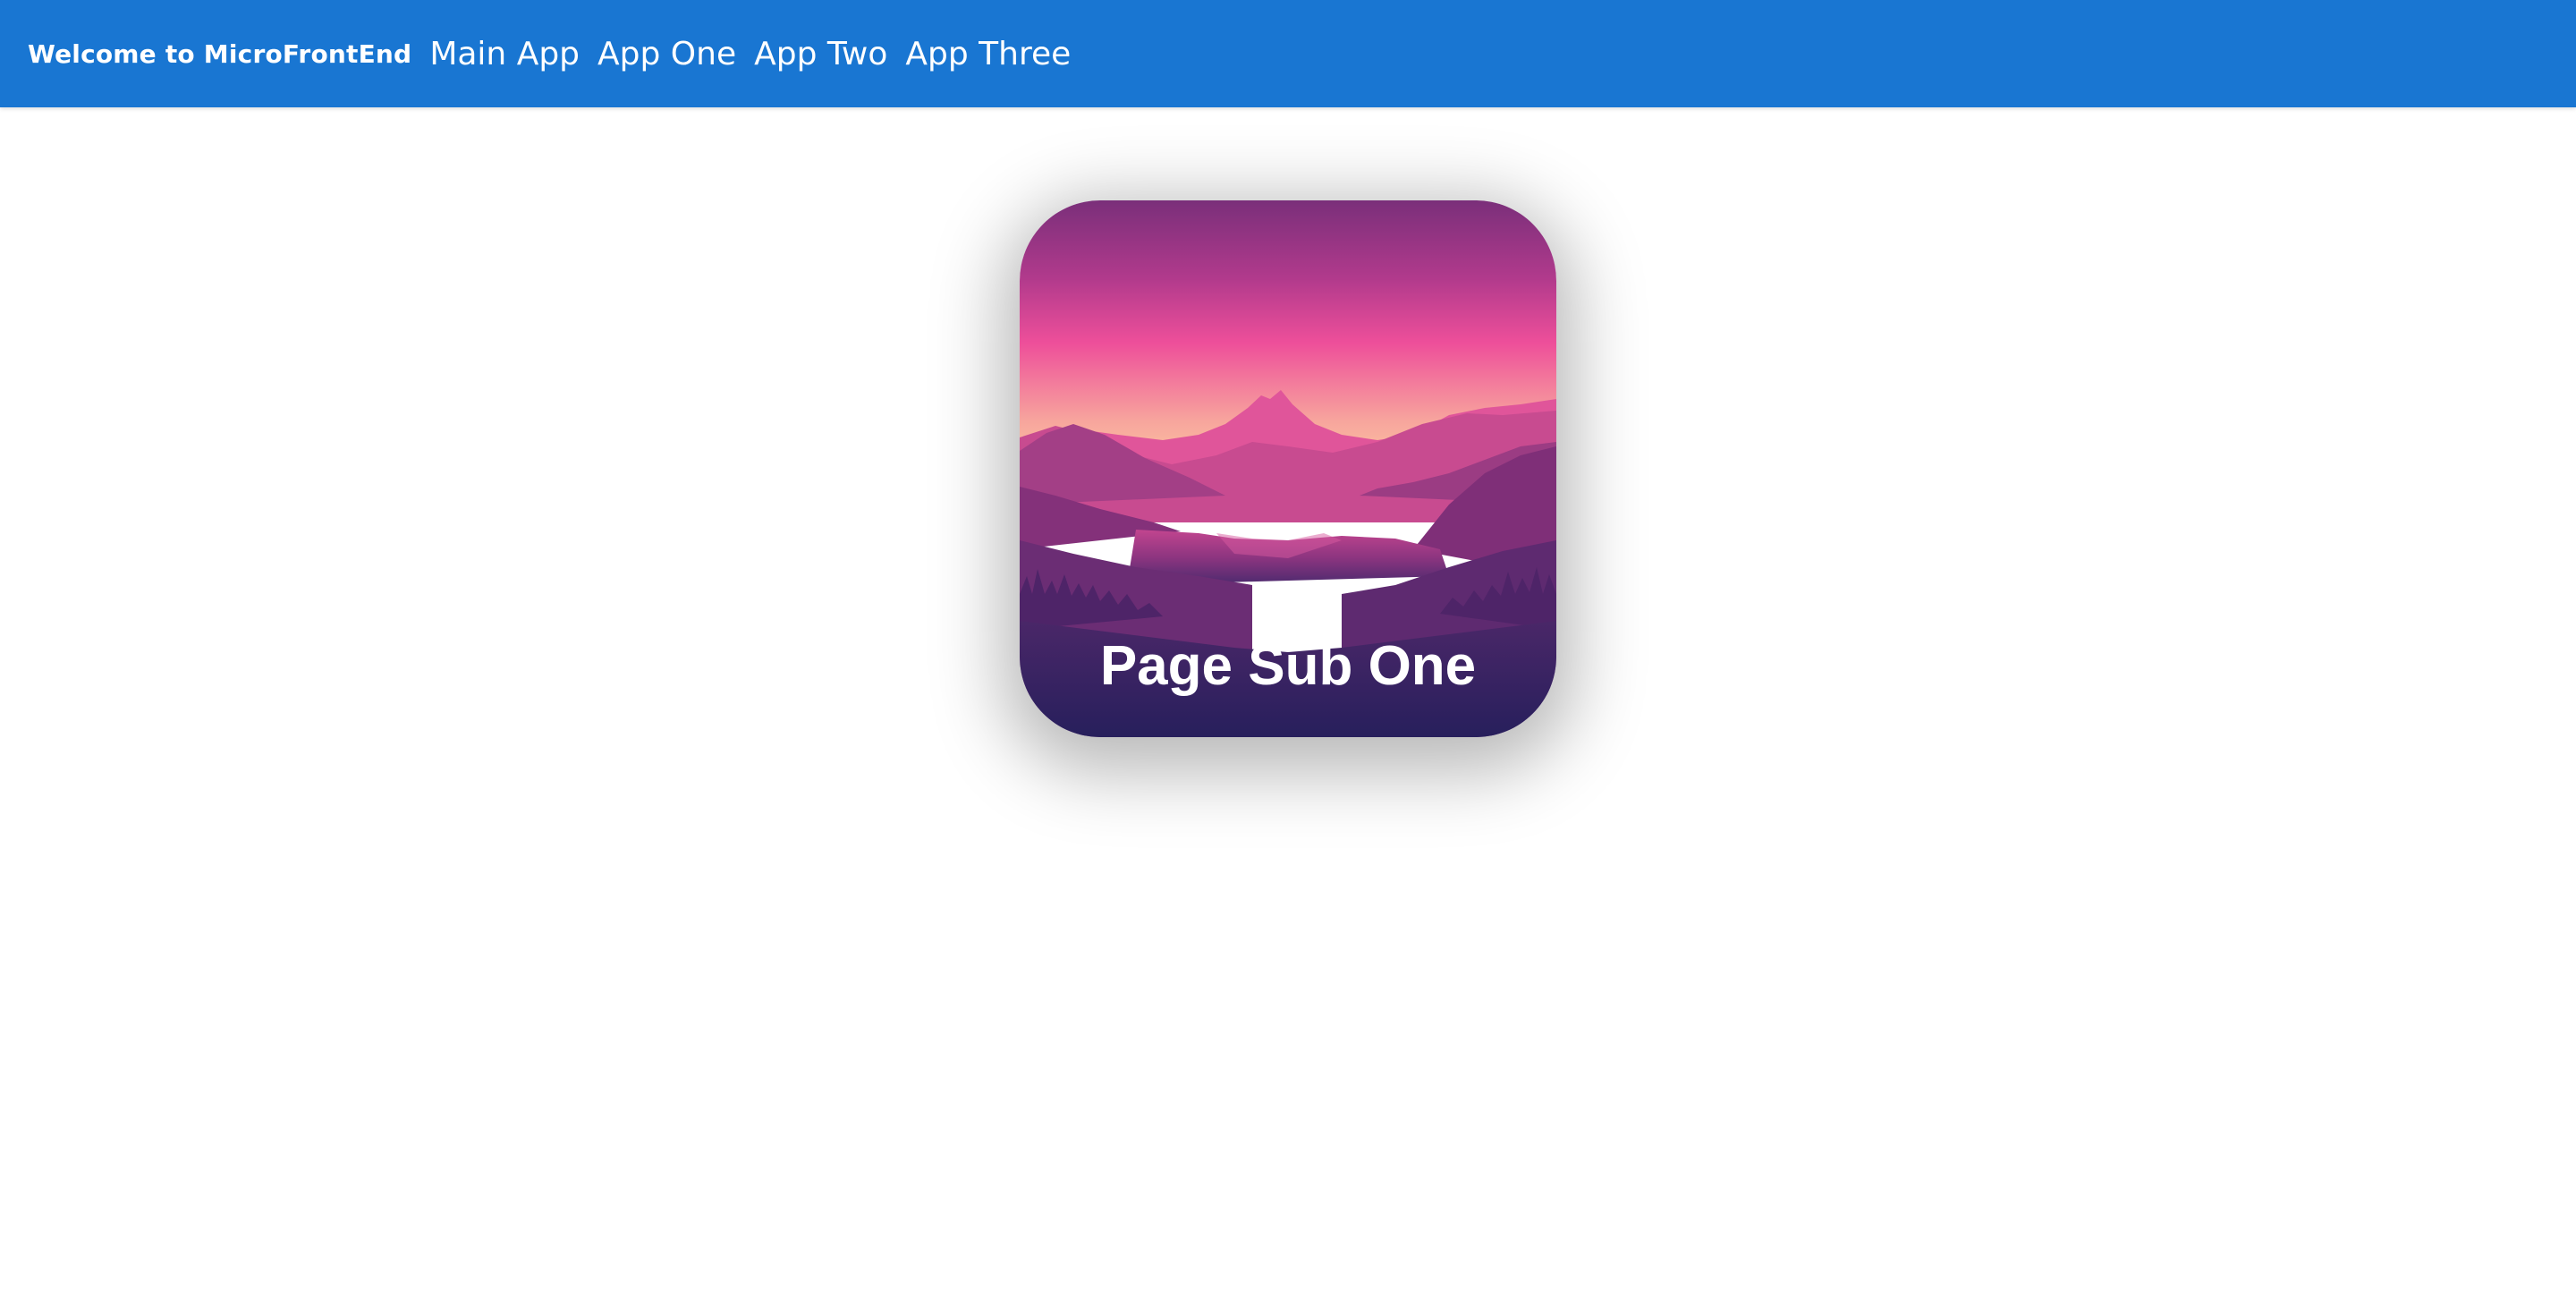  I want to click on nav-link-app-one: App One, so click(666, 54).